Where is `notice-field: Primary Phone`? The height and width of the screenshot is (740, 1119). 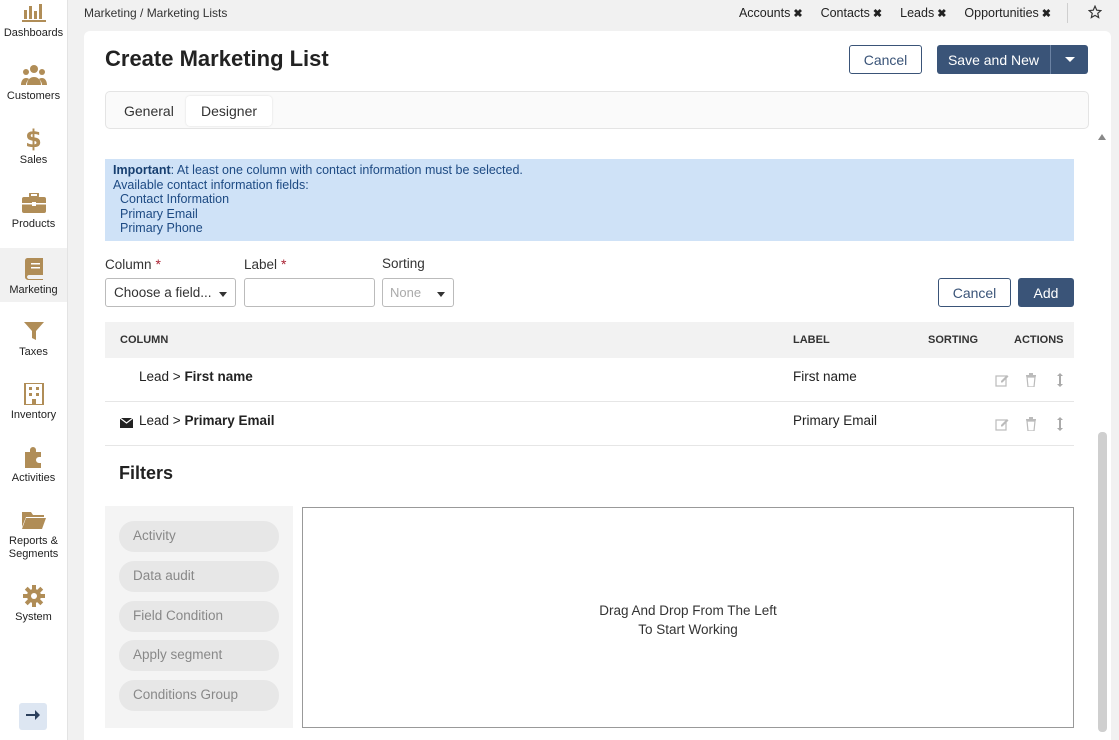 notice-field: Primary Phone is located at coordinates (161, 228).